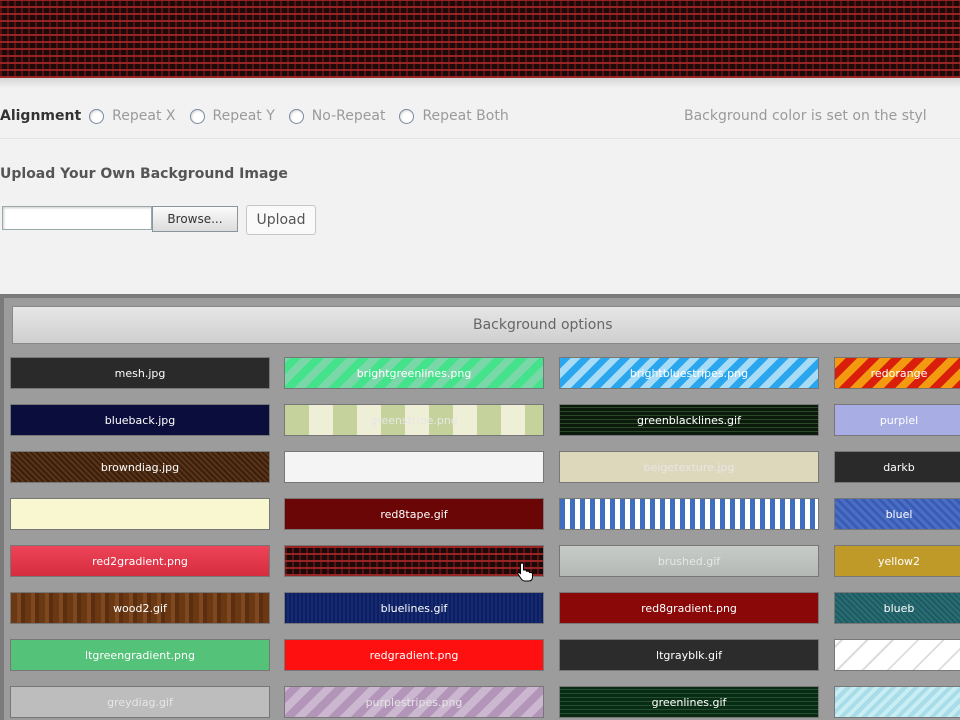 The image size is (960, 720). What do you see at coordinates (144, 174) in the screenshot?
I see `upload-title: Upload Your Own Background Image` at bounding box center [144, 174].